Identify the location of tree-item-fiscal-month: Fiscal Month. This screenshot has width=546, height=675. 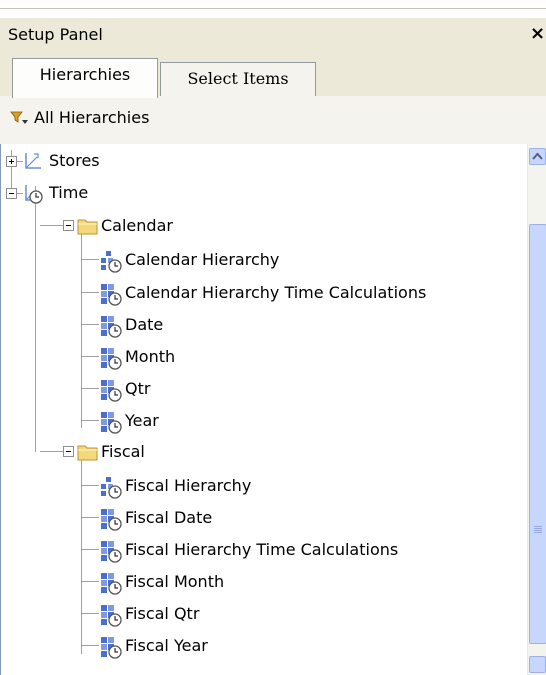
(309, 583).